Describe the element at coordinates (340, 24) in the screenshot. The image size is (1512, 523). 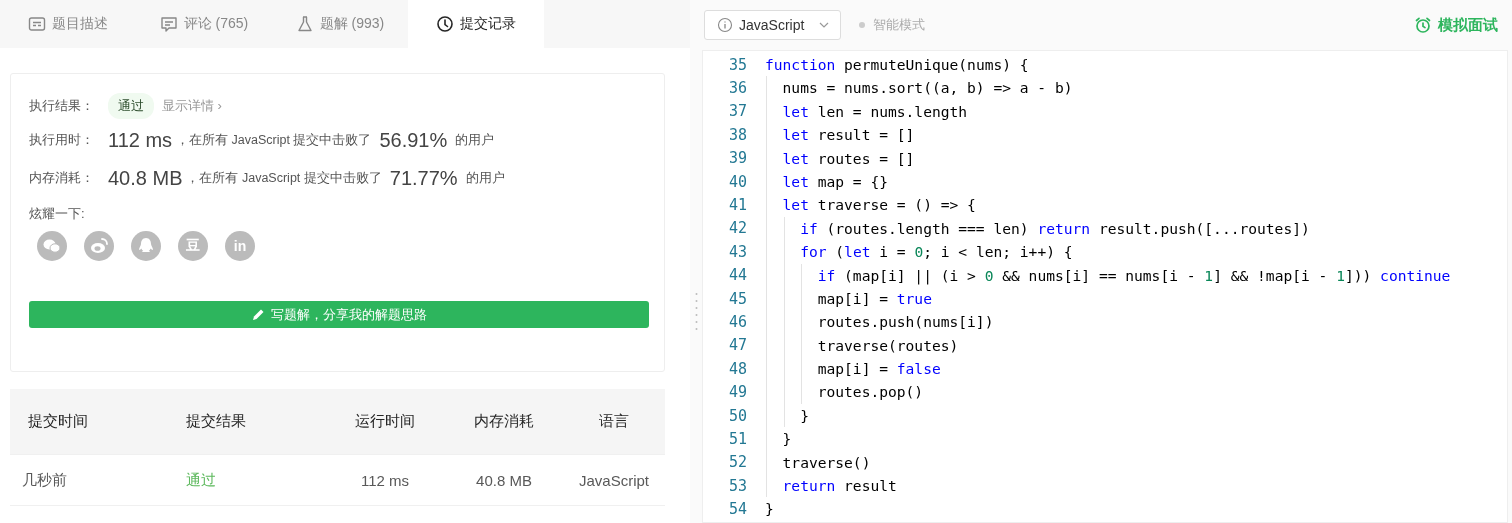
I see `tab: 题解 (993)` at that location.